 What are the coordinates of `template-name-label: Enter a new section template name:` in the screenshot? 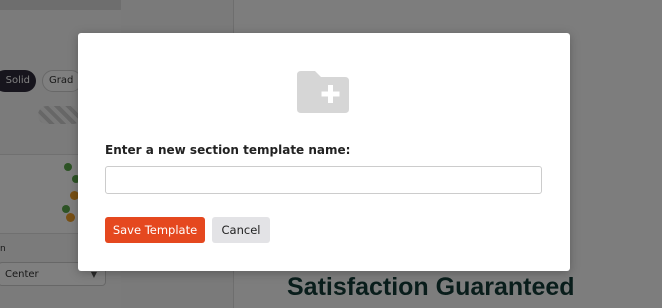 It's located at (228, 150).